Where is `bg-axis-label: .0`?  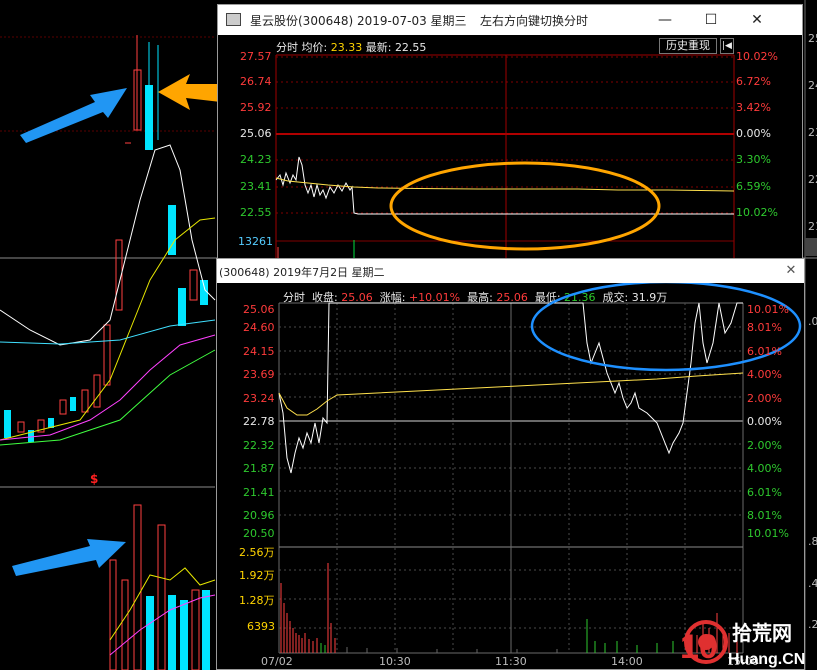
bg-axis-label: .0 is located at coordinates (812, 321).